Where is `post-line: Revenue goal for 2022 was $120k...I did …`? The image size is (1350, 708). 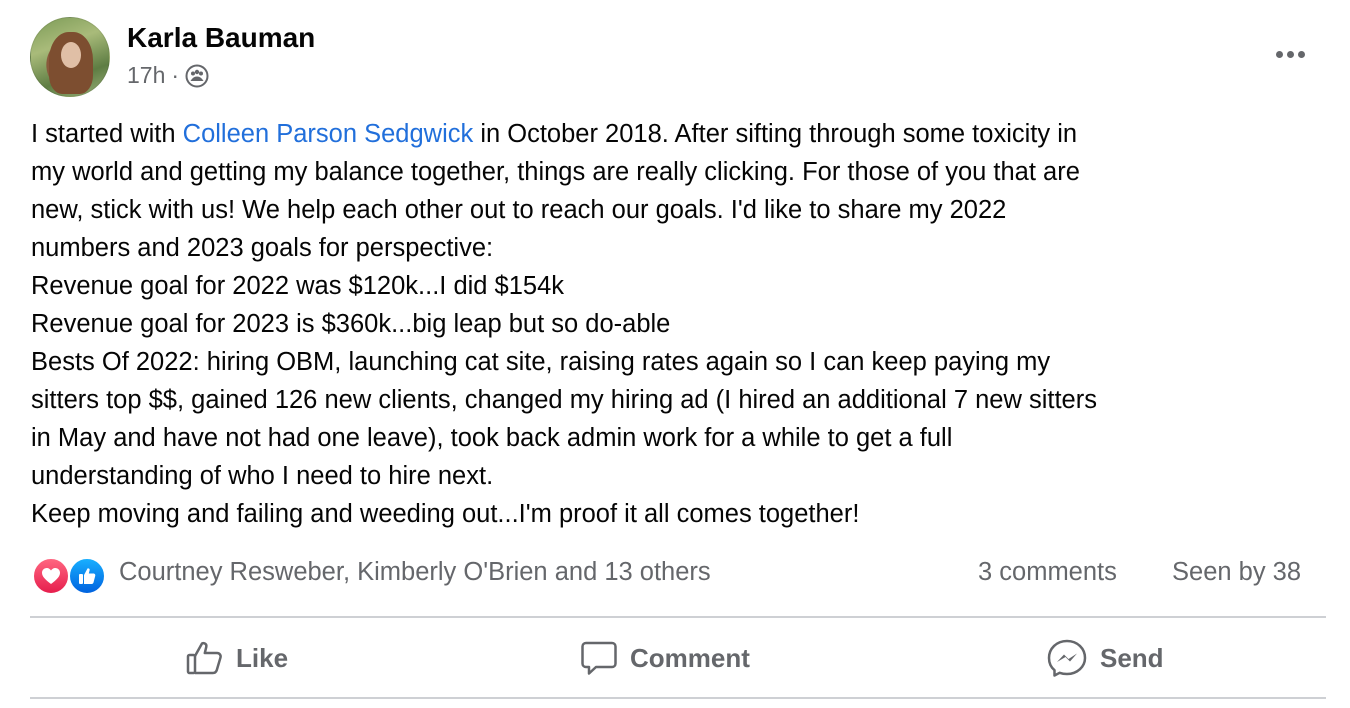
post-line: Revenue goal for 2022 was $120k...I did … is located at coordinates (298, 286).